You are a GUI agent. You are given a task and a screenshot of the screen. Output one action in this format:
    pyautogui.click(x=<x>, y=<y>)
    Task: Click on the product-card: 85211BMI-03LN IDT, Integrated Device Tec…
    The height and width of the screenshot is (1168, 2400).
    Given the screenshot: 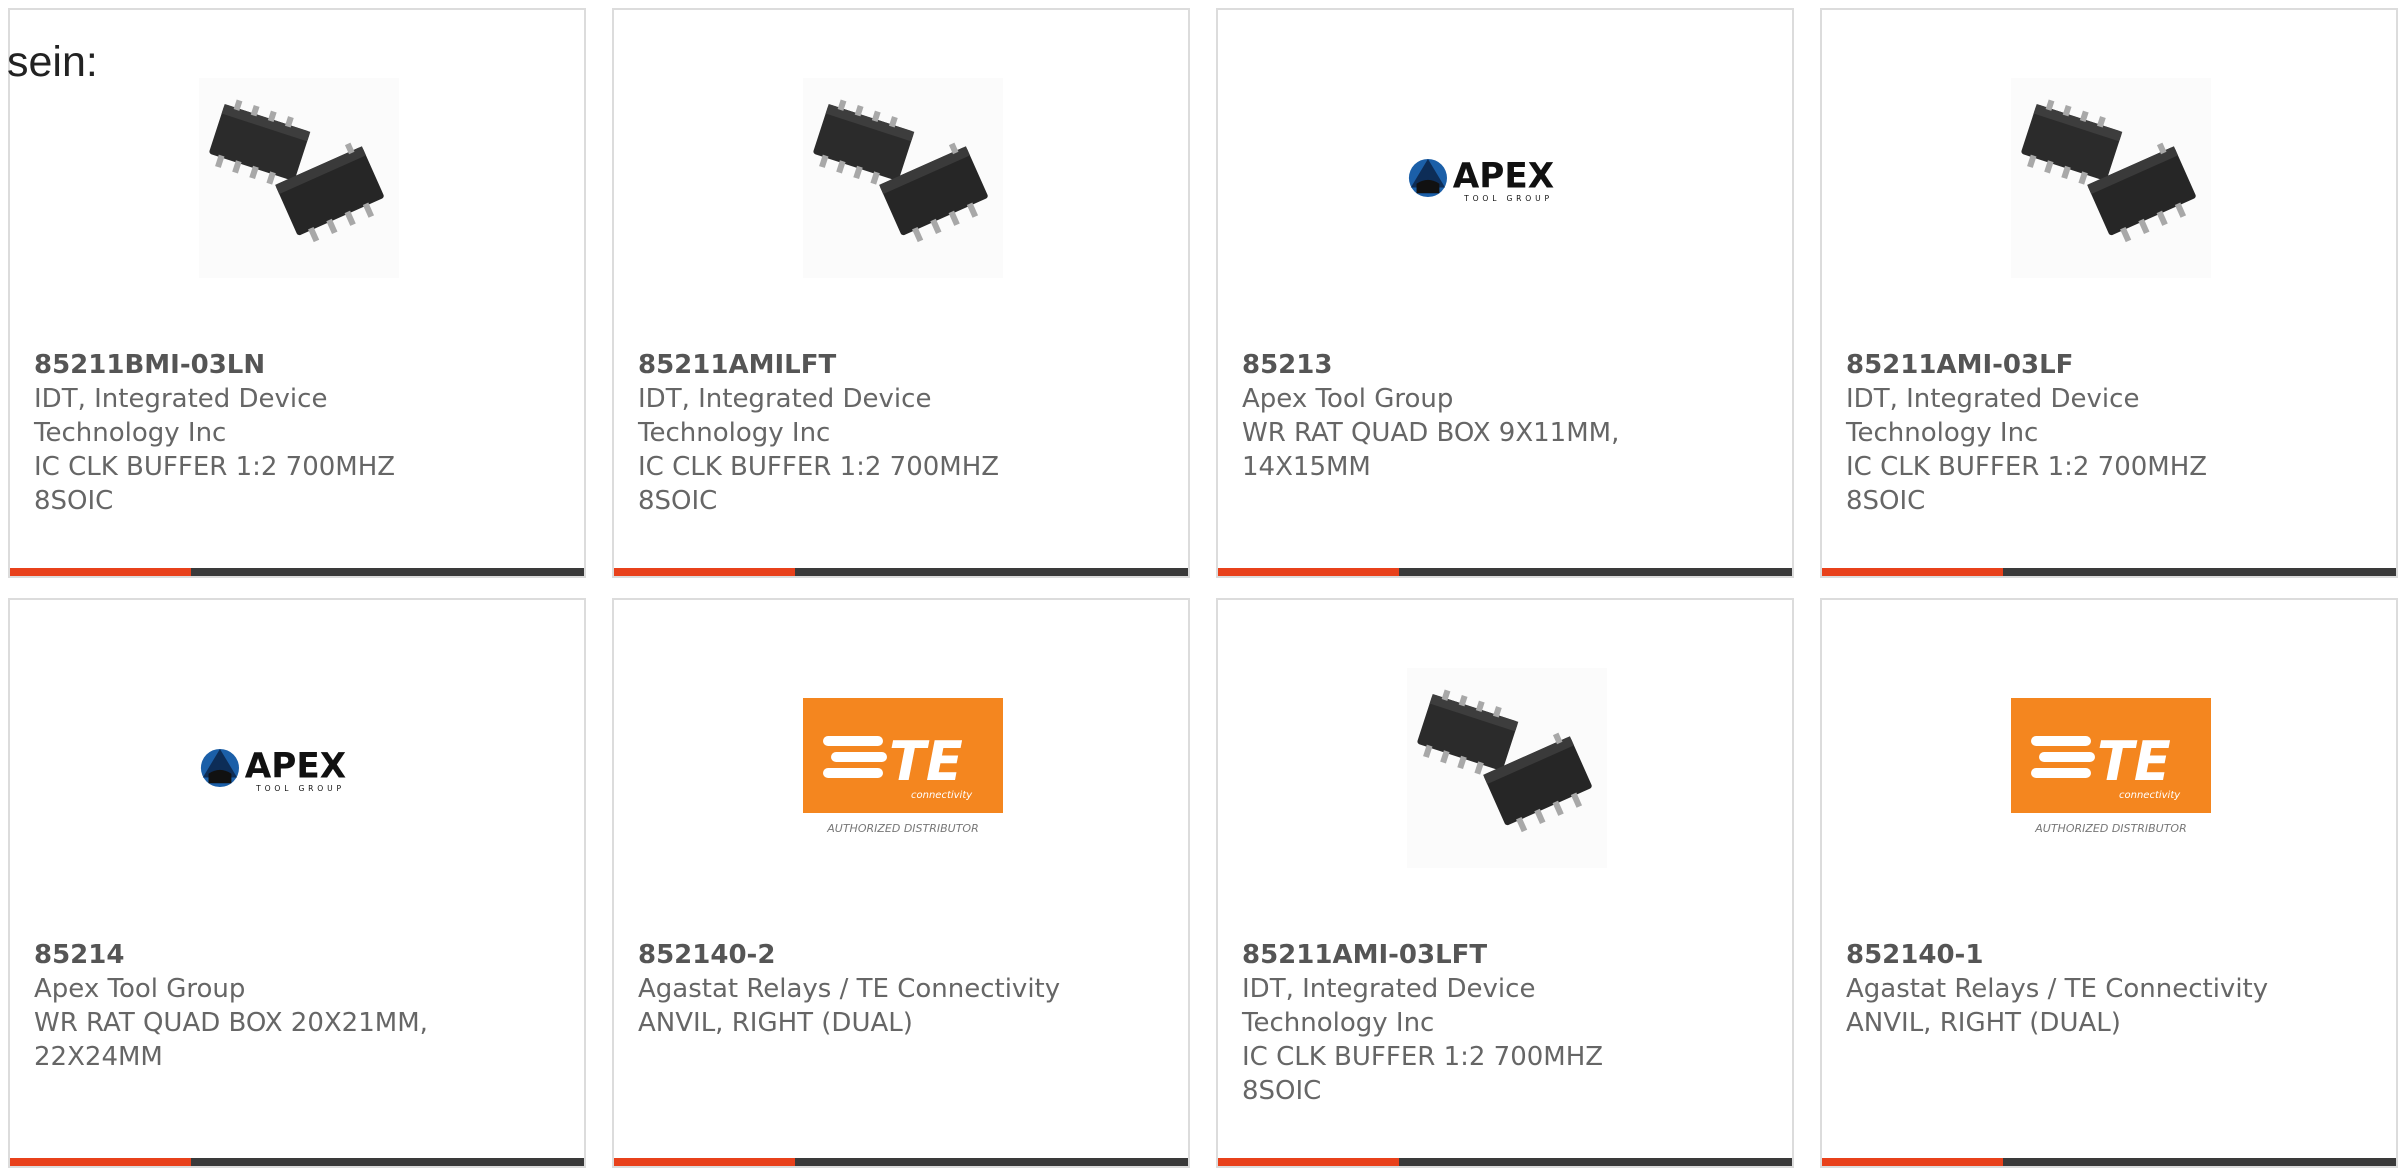 What is the action you would take?
    pyautogui.click(x=297, y=293)
    